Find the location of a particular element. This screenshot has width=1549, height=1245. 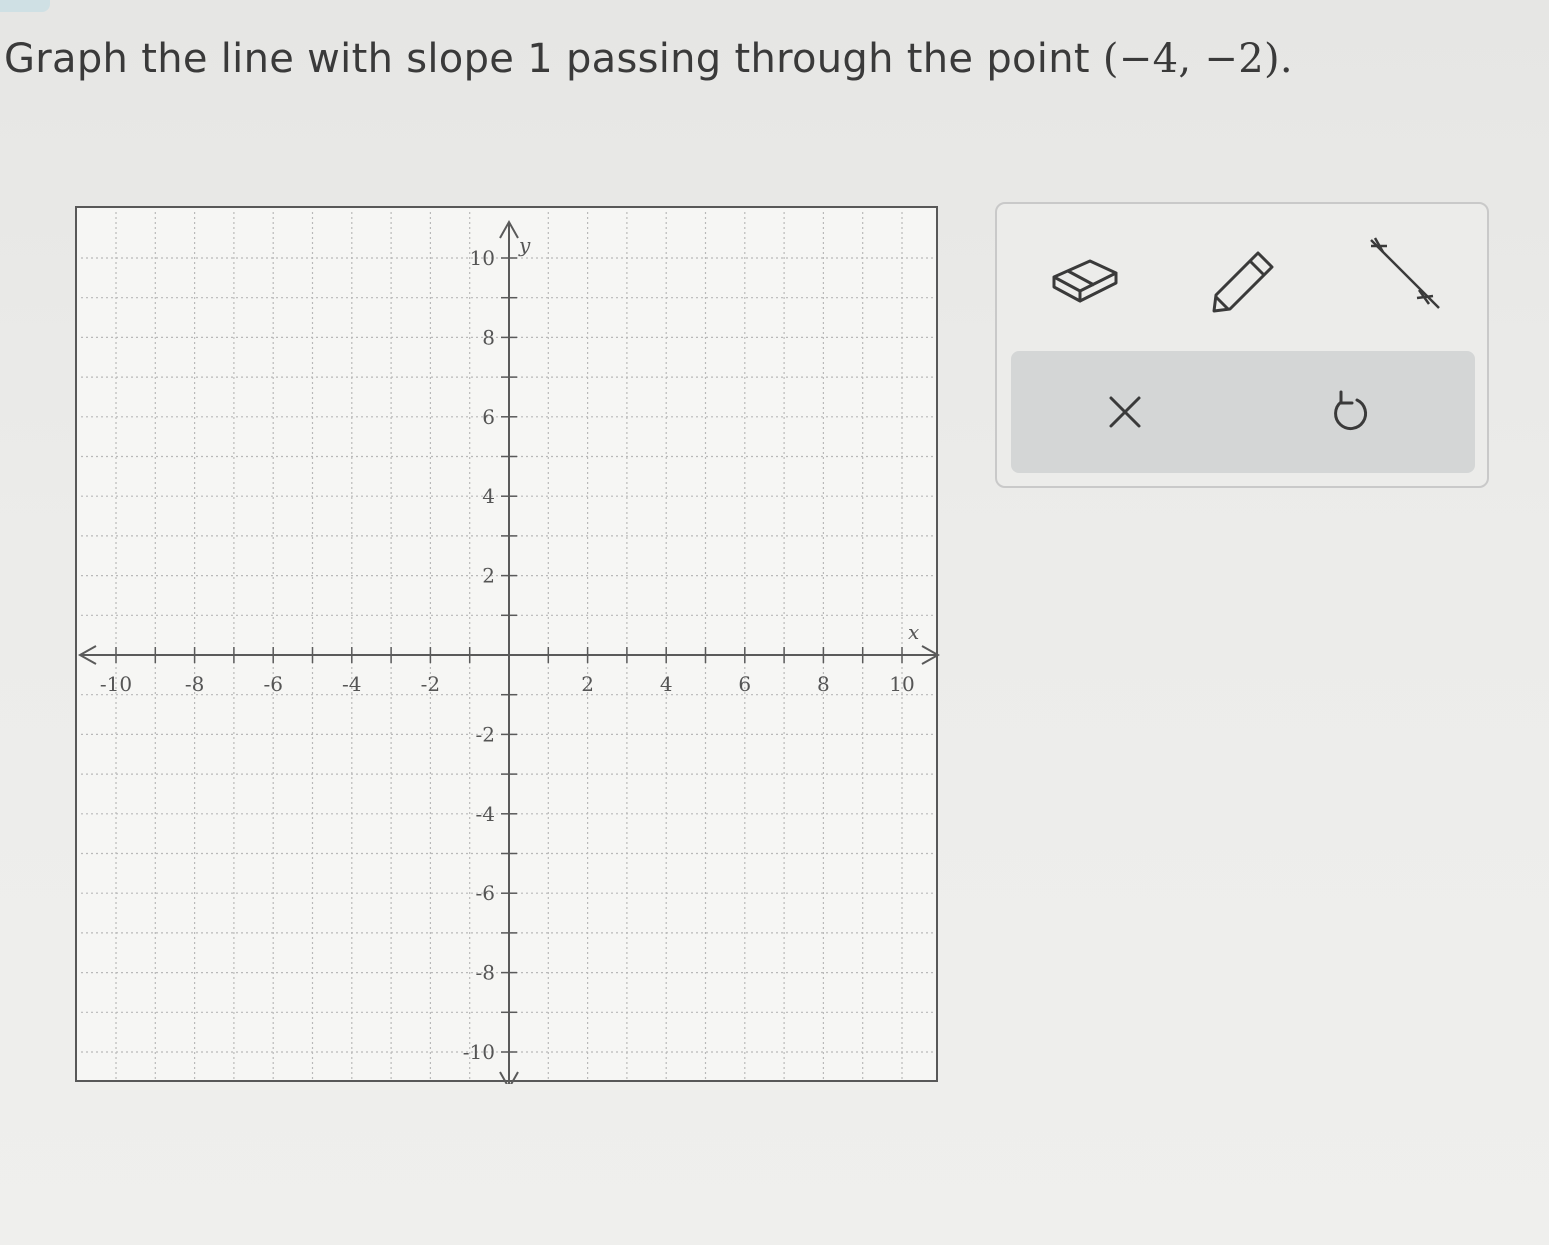

x-tick-label: -10 is located at coordinates (116, 684).